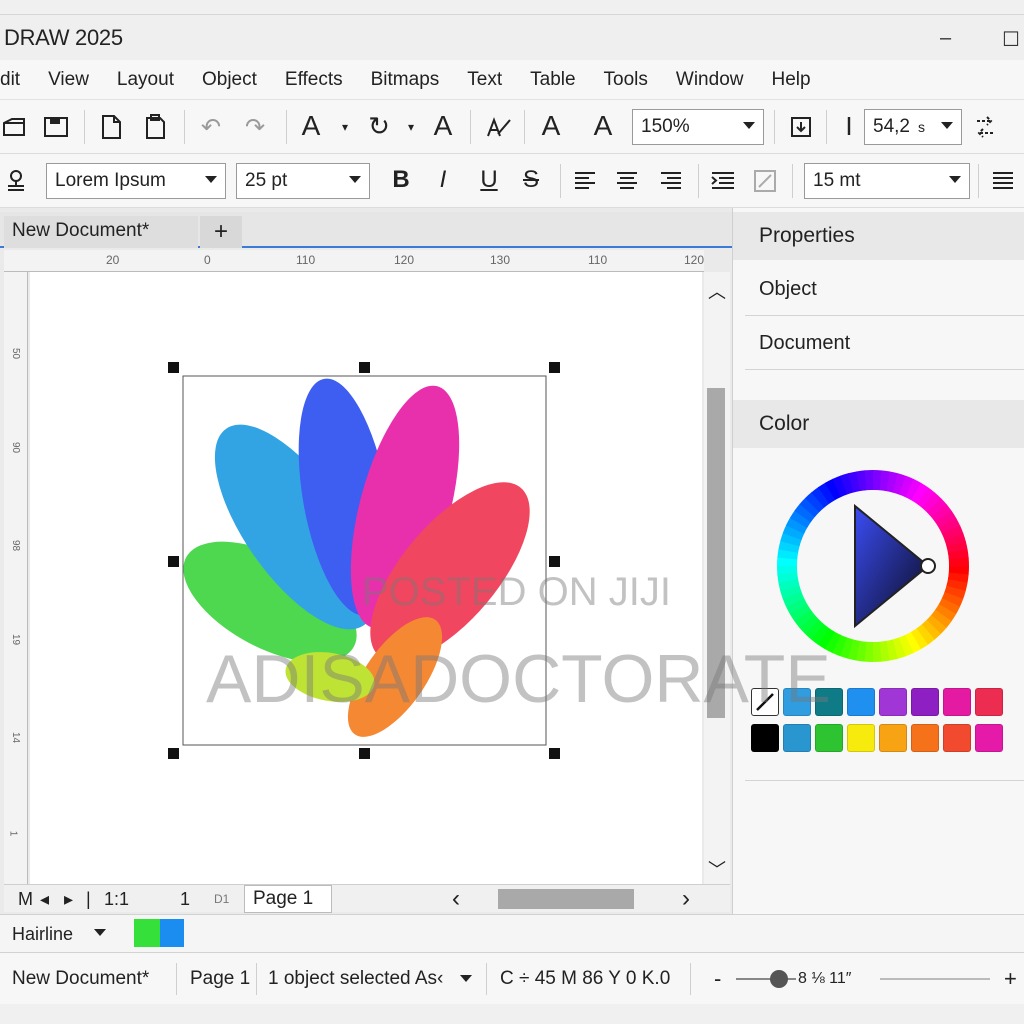  What do you see at coordinates (101, 232) in the screenshot?
I see `tab-new-document: New Document*` at bounding box center [101, 232].